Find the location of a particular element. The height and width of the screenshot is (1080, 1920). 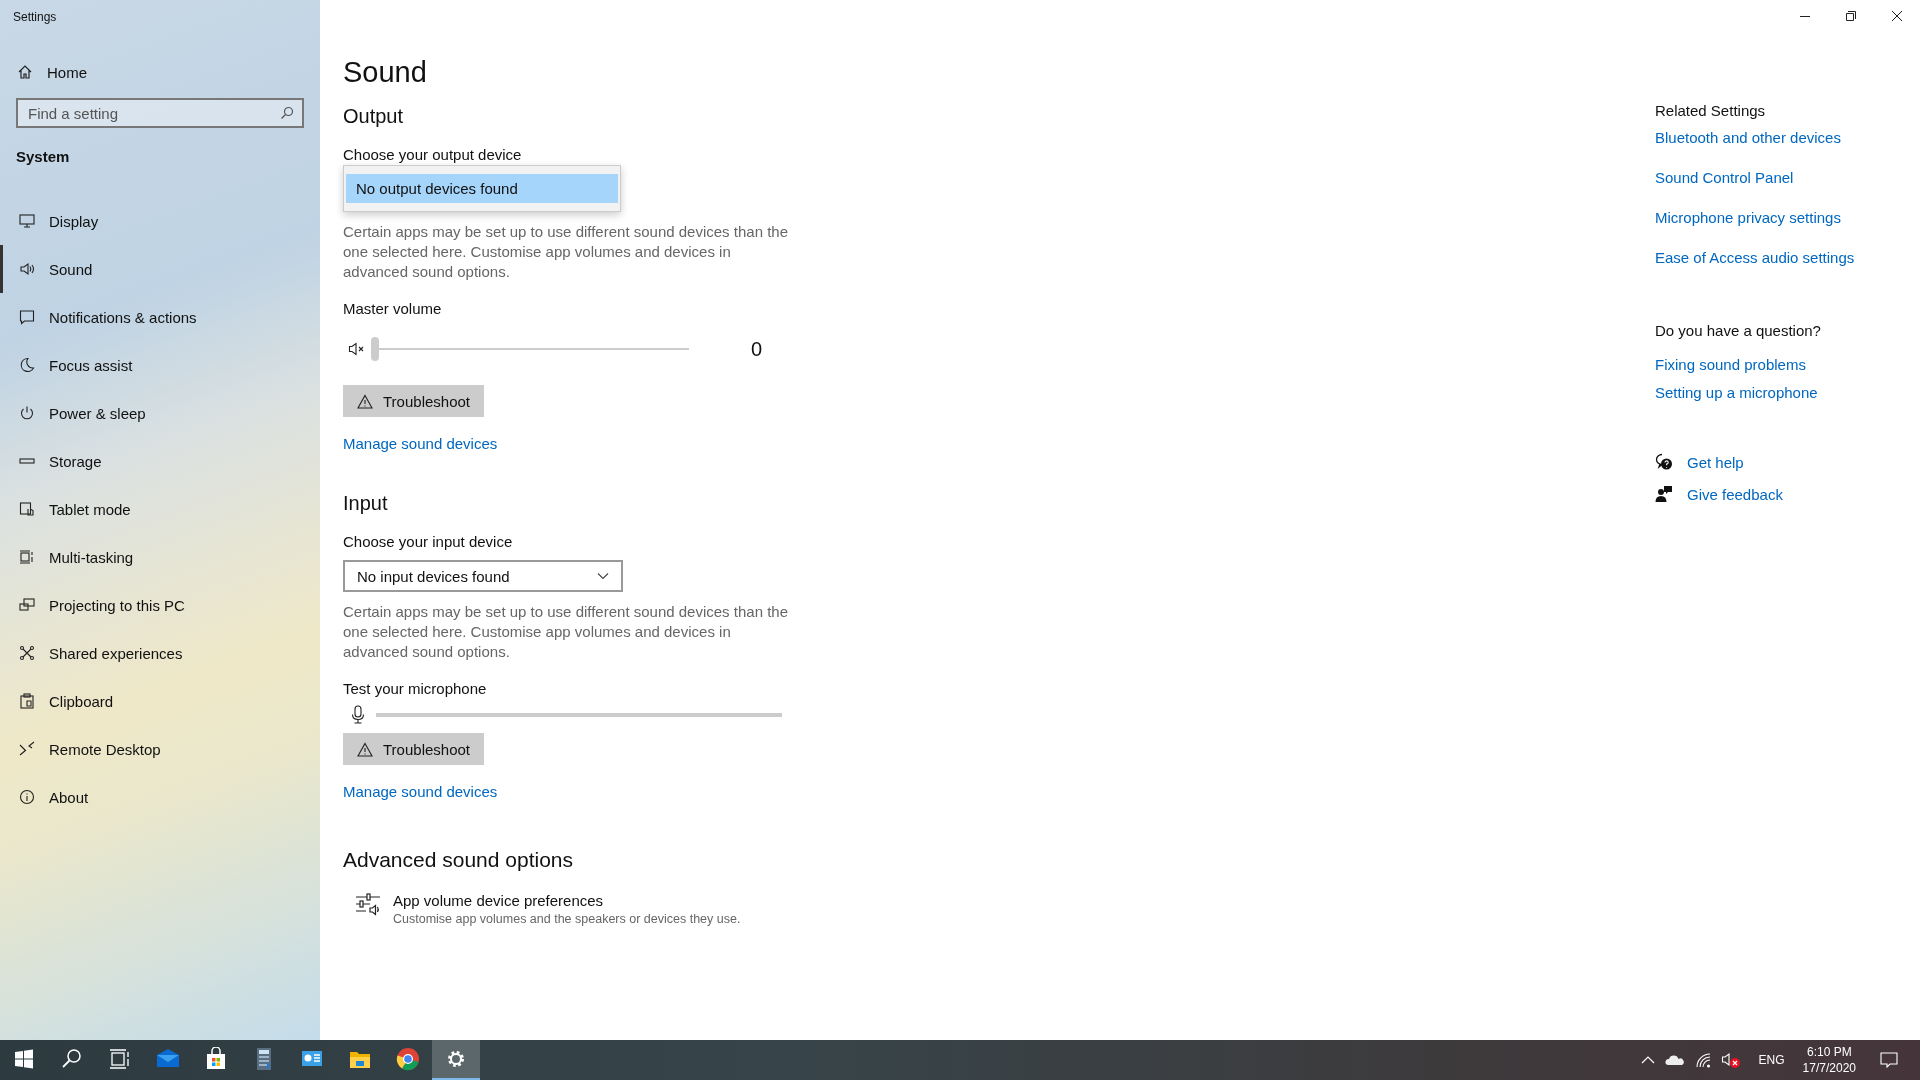

monitor-icon is located at coordinates (27, 221).